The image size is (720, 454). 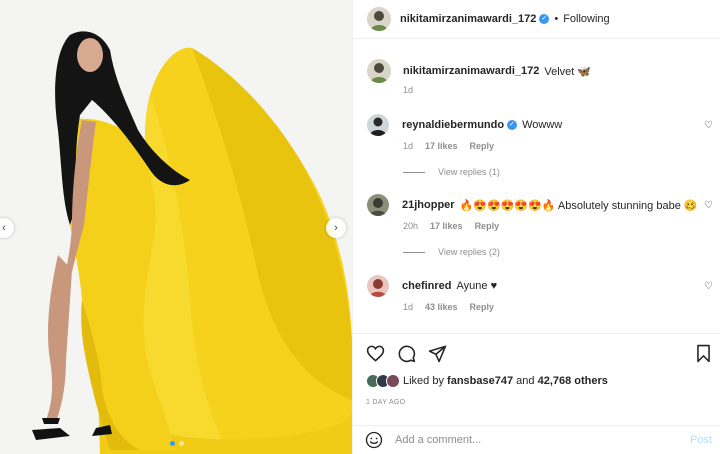 I want to click on share-icon, so click(x=437, y=353).